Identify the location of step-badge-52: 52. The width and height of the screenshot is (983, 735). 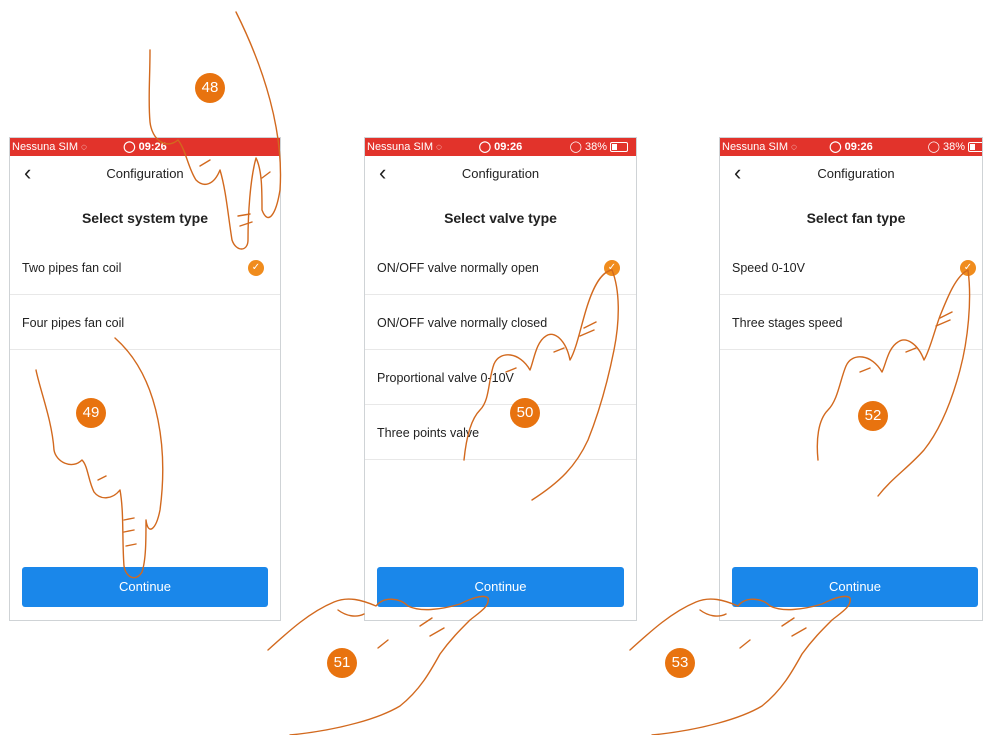
(873, 416).